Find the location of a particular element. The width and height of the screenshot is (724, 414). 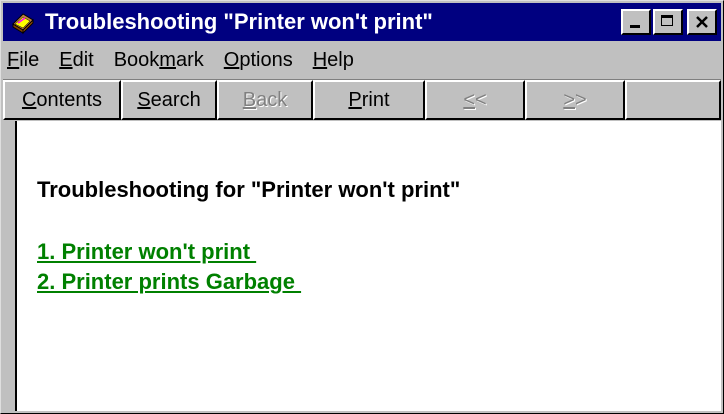

close-icon is located at coordinates (702, 22).